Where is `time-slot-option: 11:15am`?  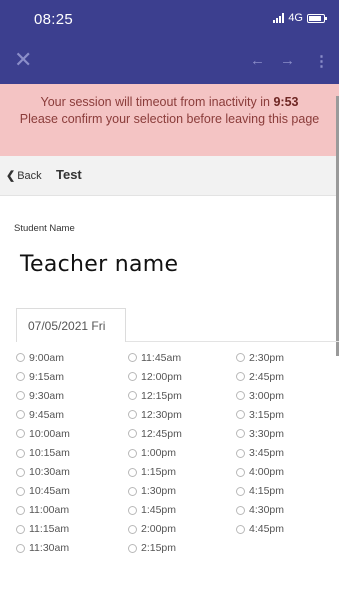 time-slot-option: 11:15am is located at coordinates (43, 529).